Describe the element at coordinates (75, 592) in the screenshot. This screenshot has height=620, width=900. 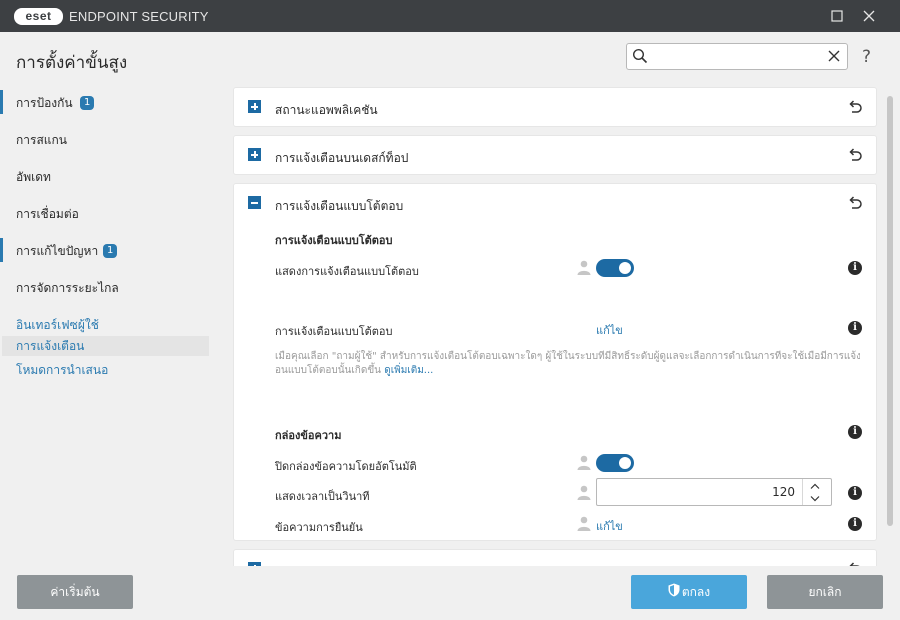
I see `default-button: ค่าเริ่มต้น` at that location.